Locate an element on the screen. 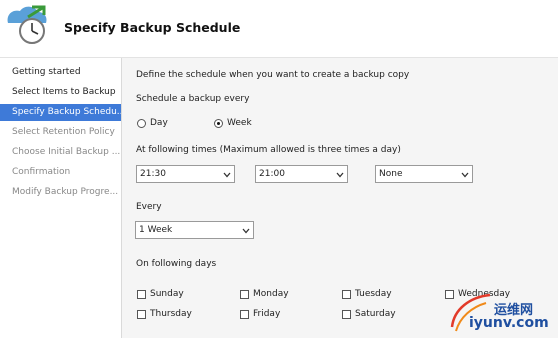  time-2-dropdown: 21:00 is located at coordinates (301, 174).